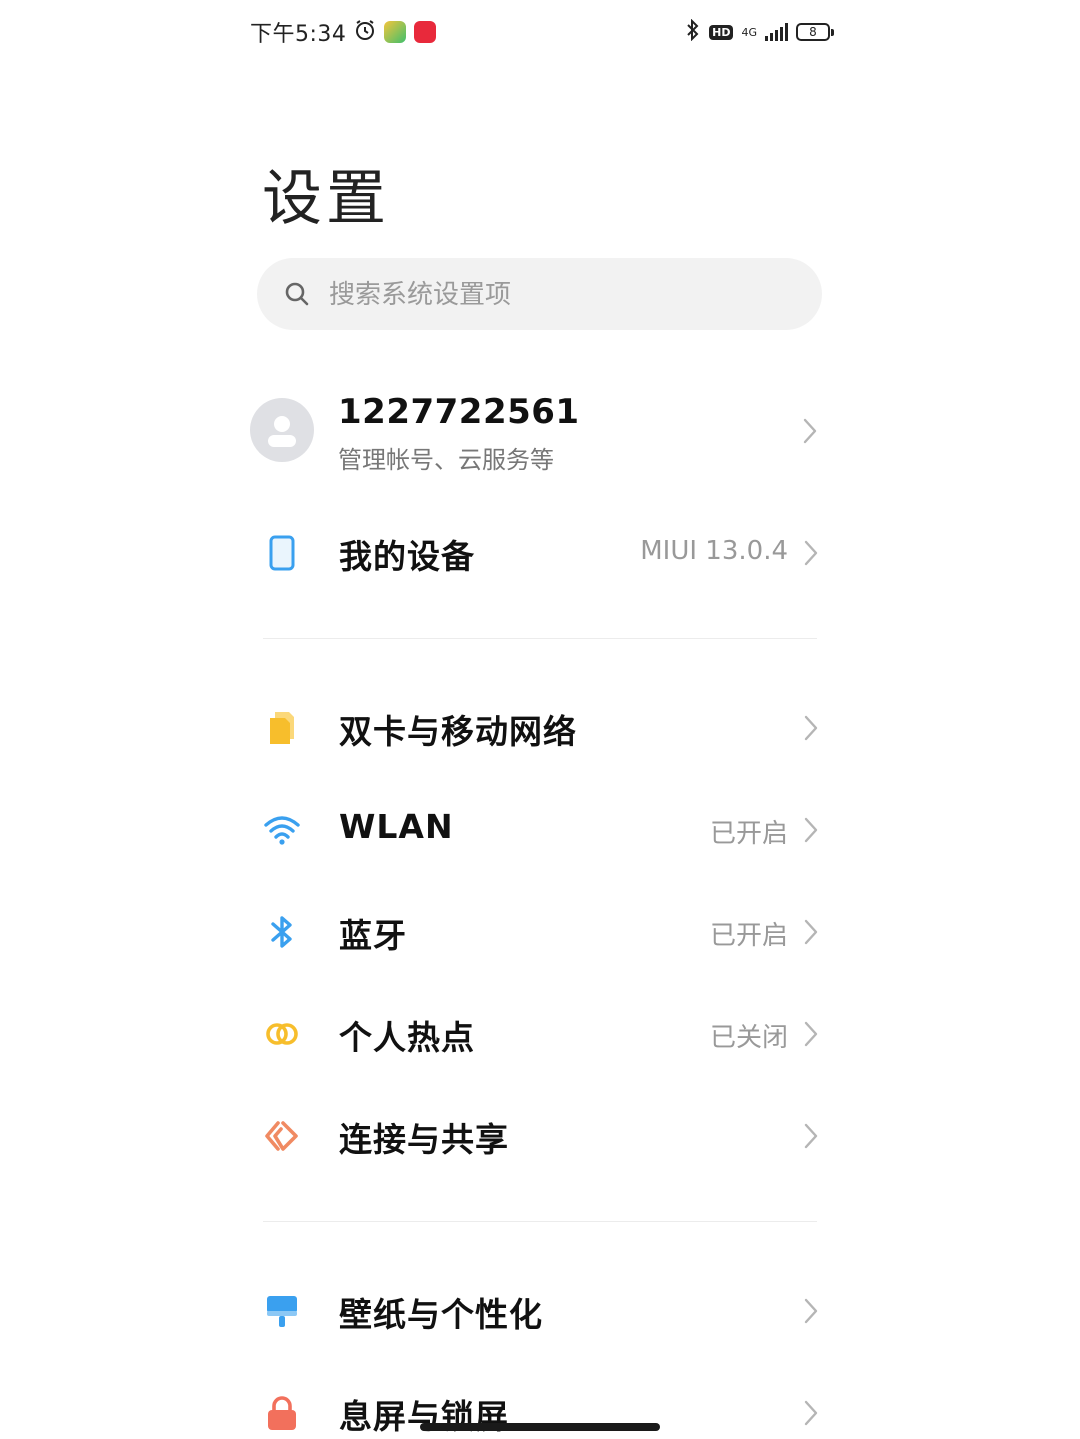 Image resolution: width=1080 pixels, height=1439 pixels. What do you see at coordinates (282, 728) in the screenshot?
I see `sim-card-icon` at bounding box center [282, 728].